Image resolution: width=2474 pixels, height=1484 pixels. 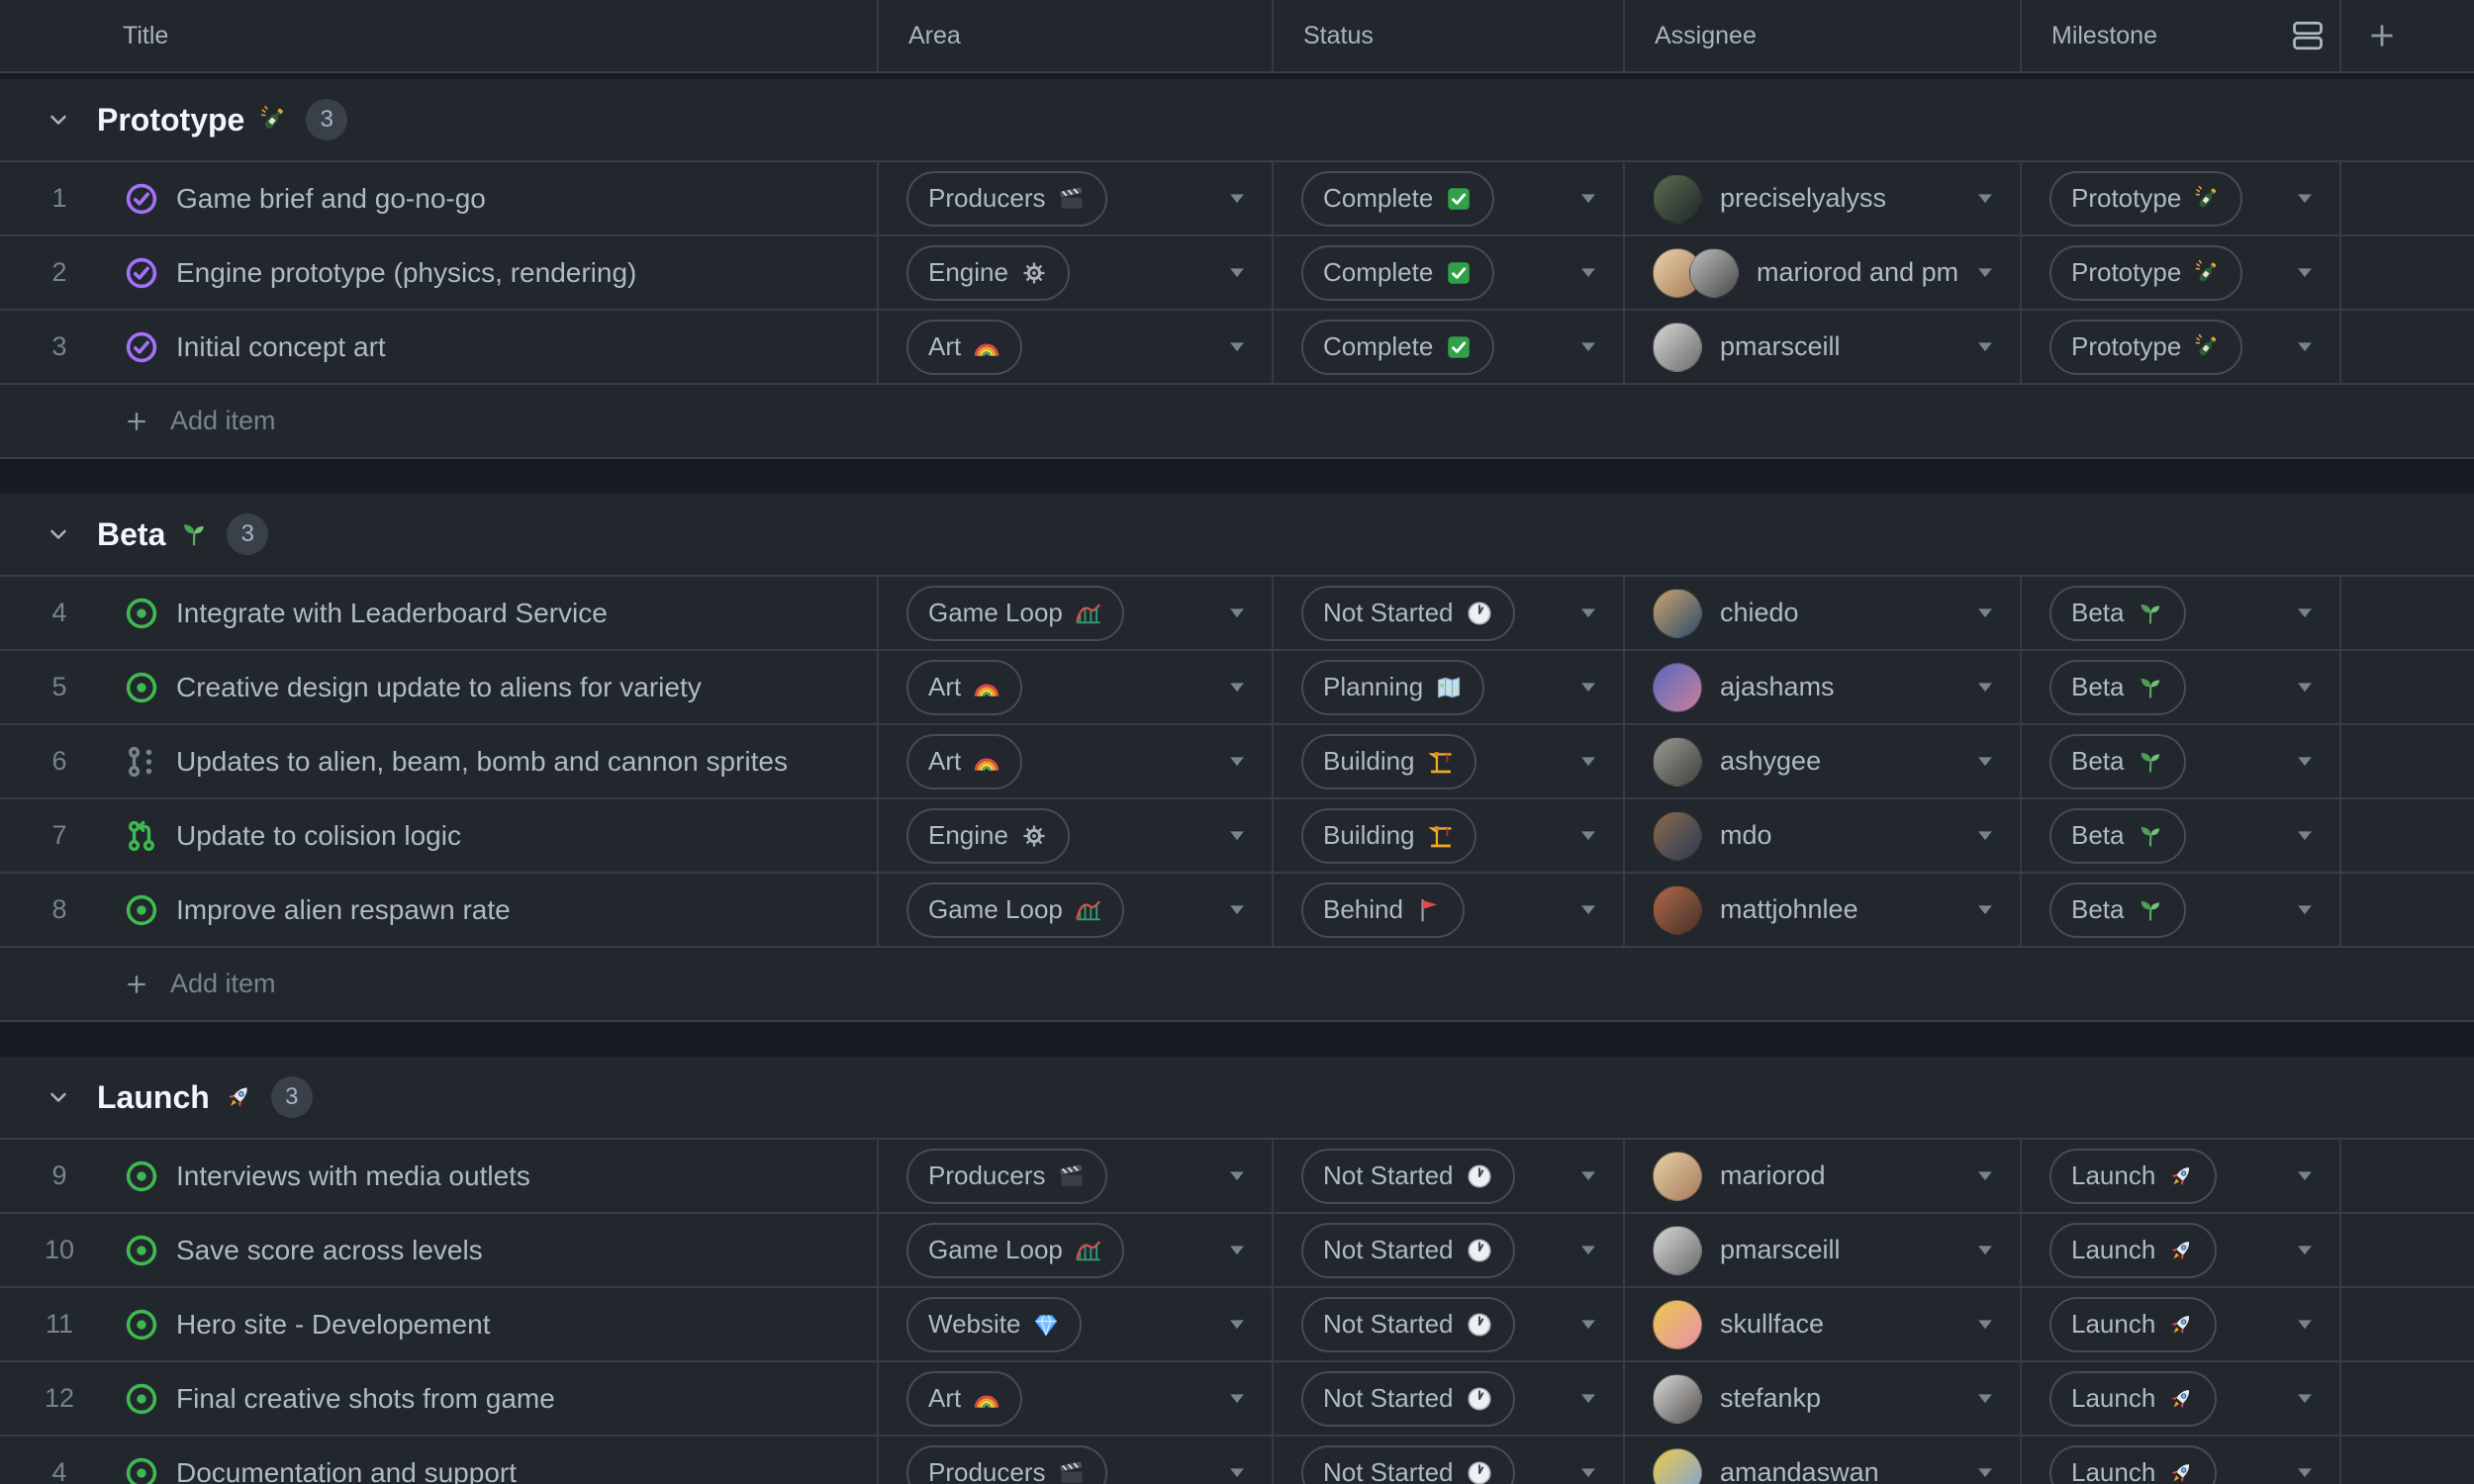 What do you see at coordinates (1824, 835) in the screenshot?
I see `assignee-cell: mdo` at bounding box center [1824, 835].